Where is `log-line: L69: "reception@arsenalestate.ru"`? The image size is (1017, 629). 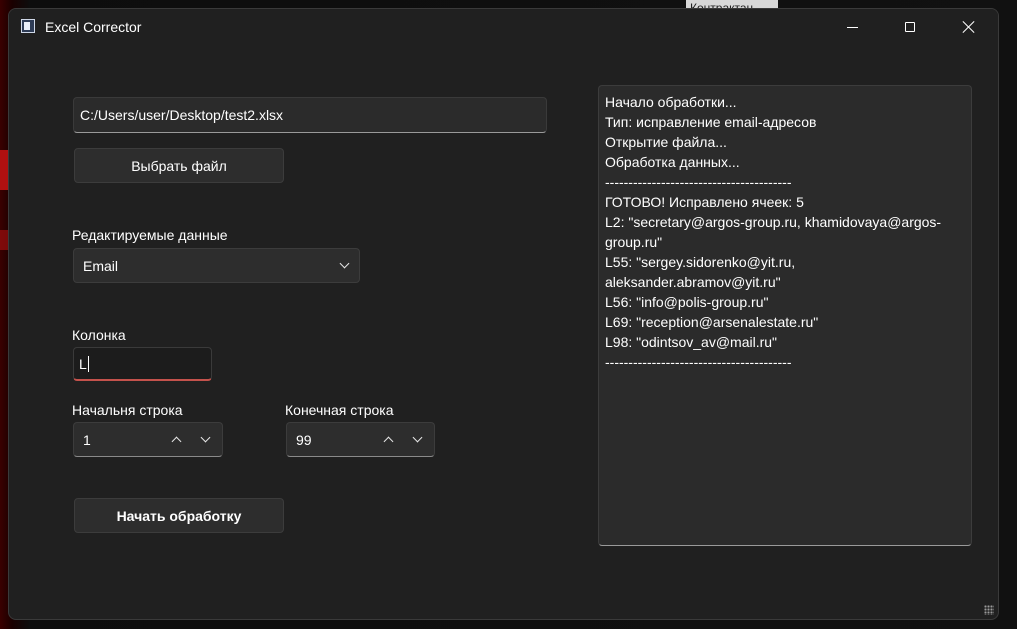 log-line: L69: "reception@arsenalestate.ru" is located at coordinates (712, 322).